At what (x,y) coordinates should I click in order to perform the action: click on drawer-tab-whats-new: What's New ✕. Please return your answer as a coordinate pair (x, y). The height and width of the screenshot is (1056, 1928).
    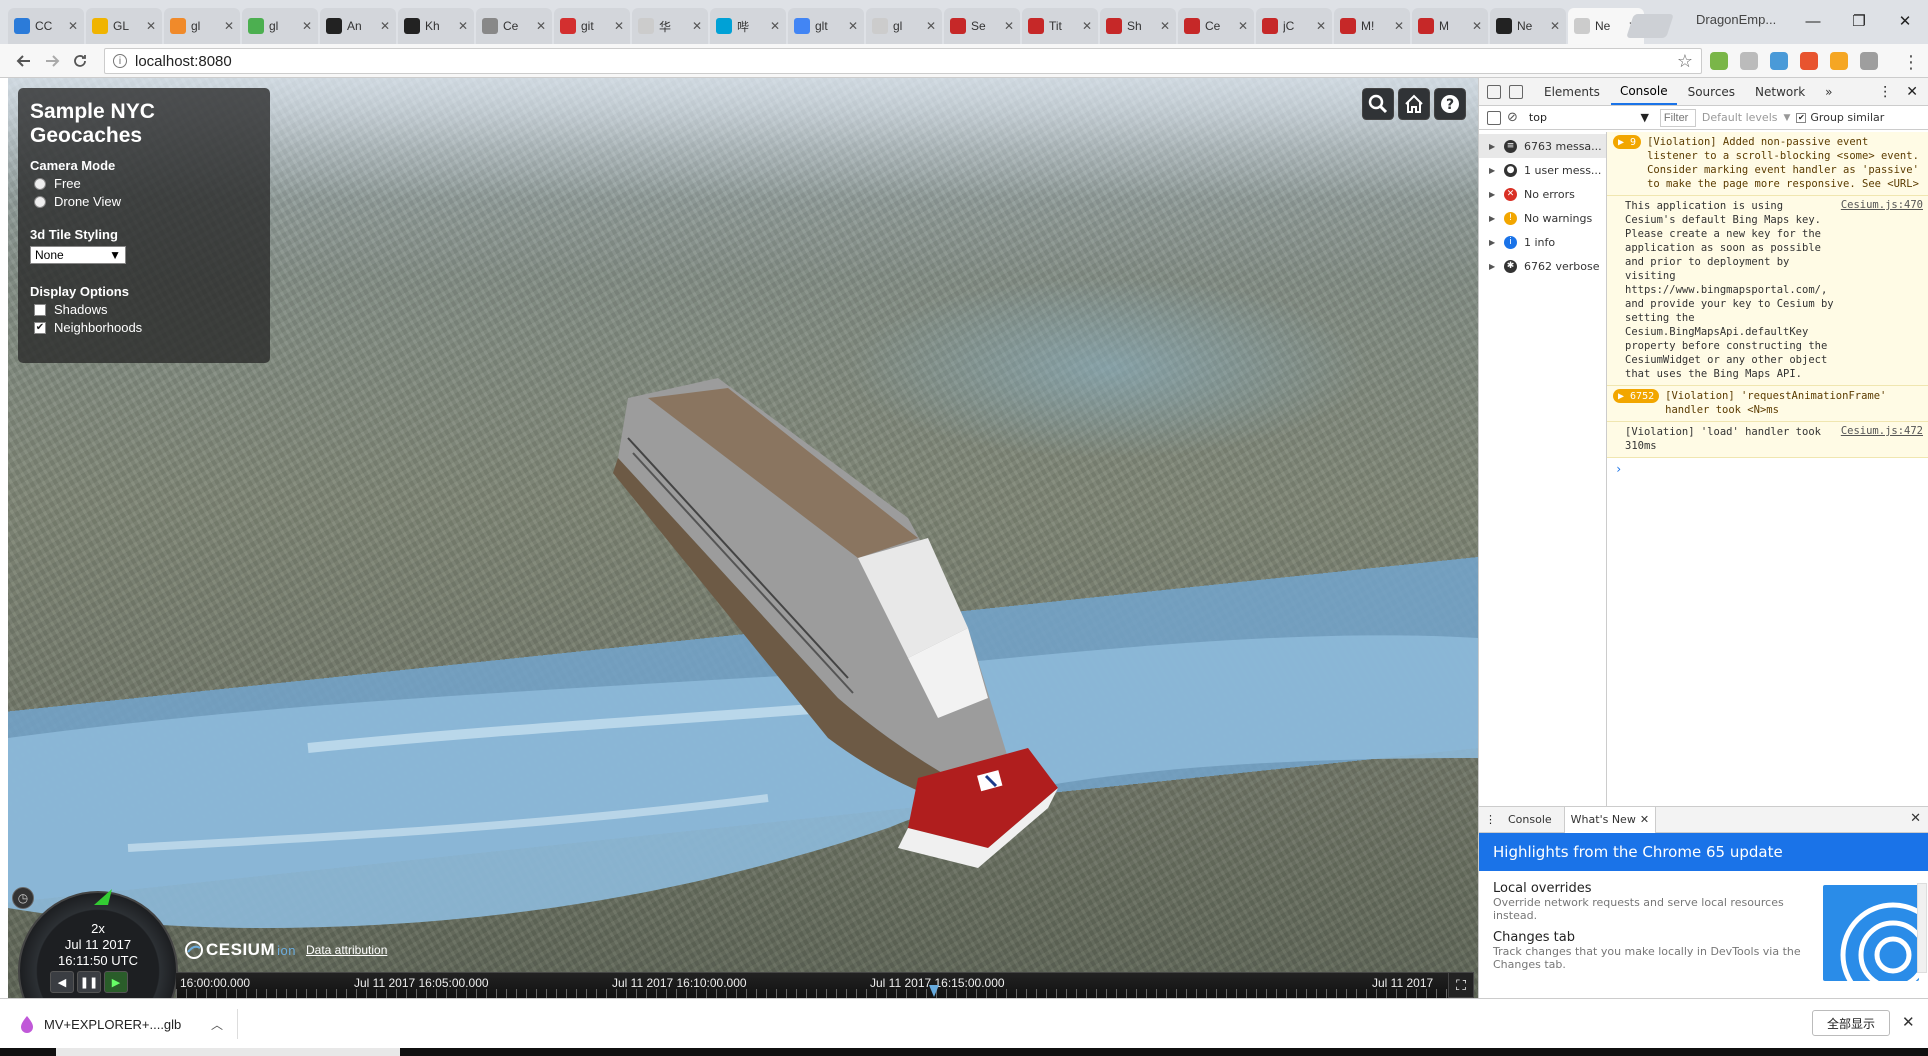
    Looking at the image, I should click on (1610, 819).